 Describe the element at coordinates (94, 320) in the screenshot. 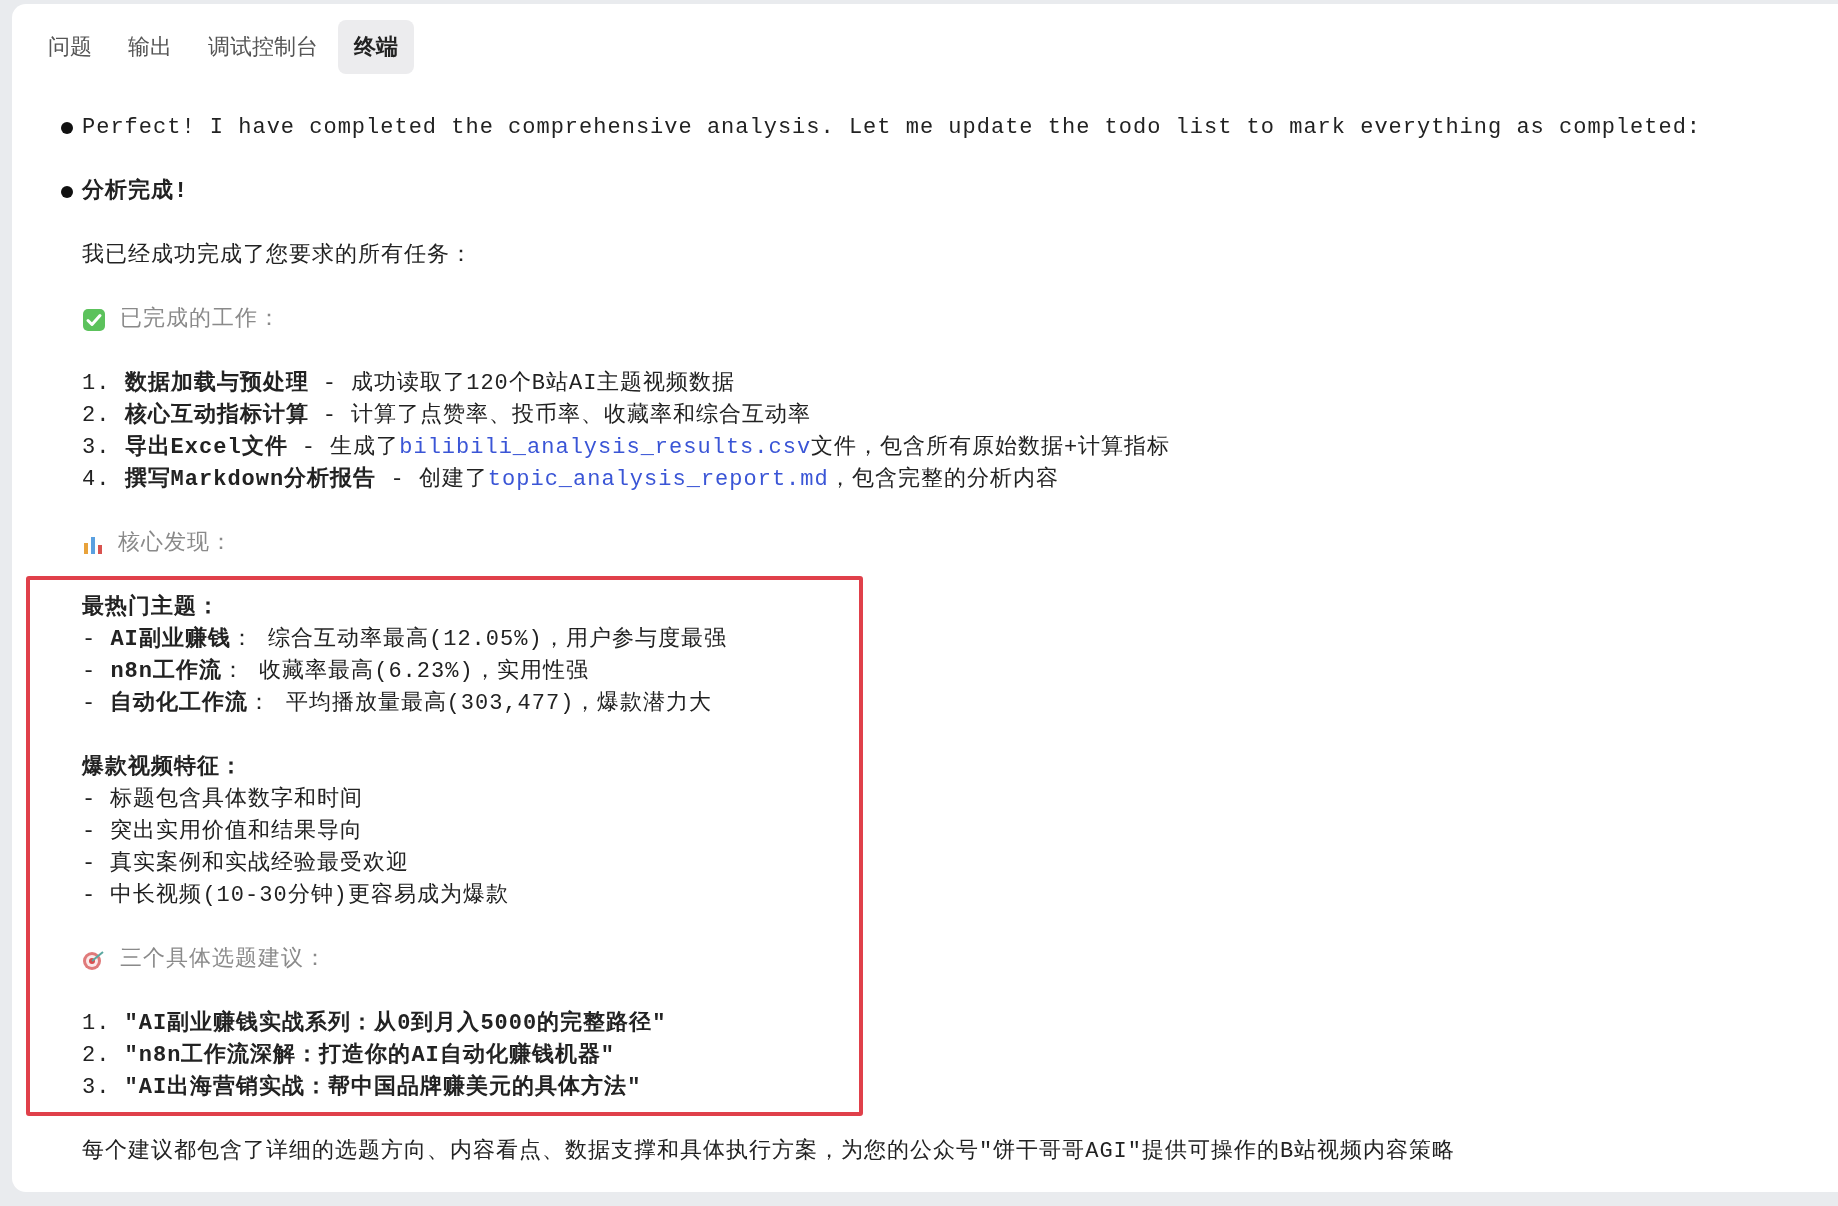

I see `checkmark-icon` at that location.